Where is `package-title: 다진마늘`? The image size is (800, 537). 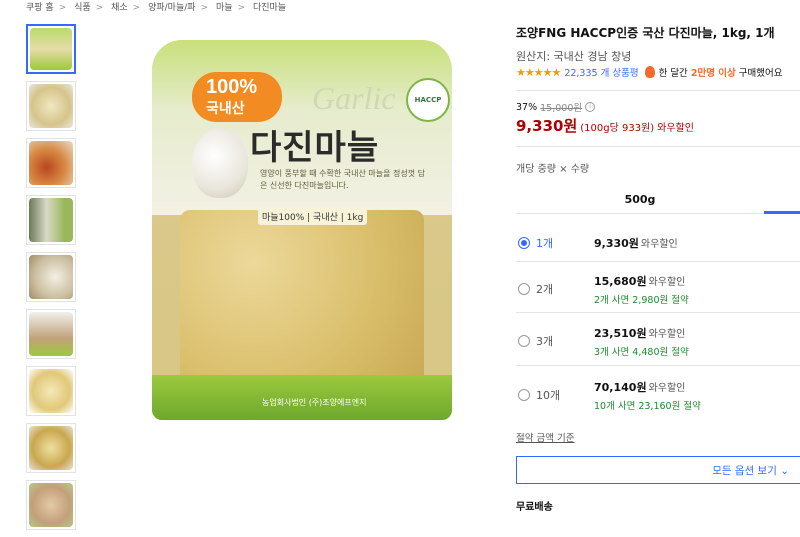
package-title: 다진마늘 is located at coordinates (315, 148).